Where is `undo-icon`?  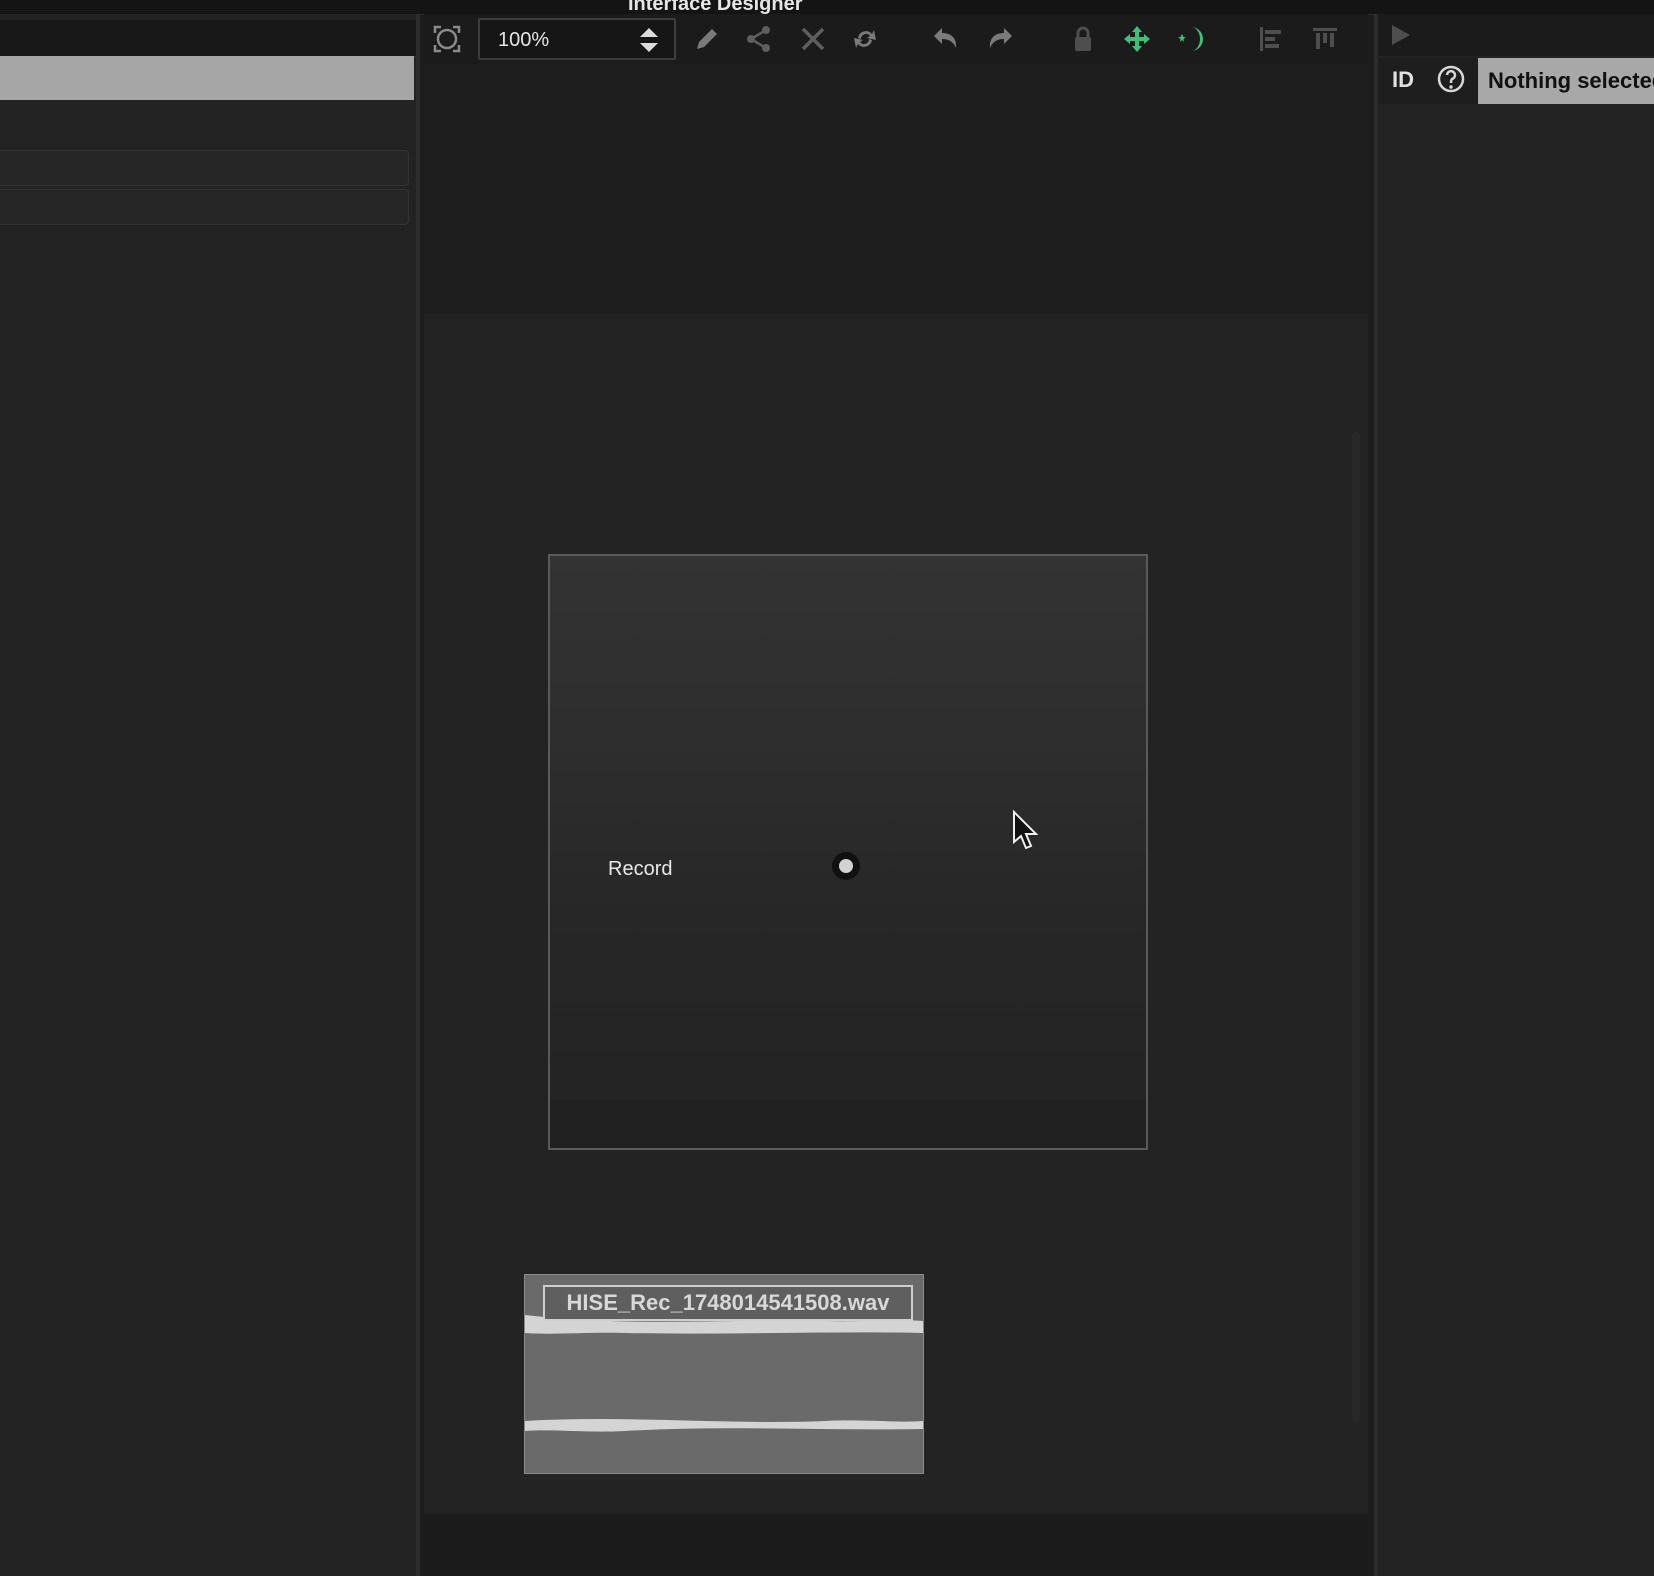
undo-icon is located at coordinates (945, 39).